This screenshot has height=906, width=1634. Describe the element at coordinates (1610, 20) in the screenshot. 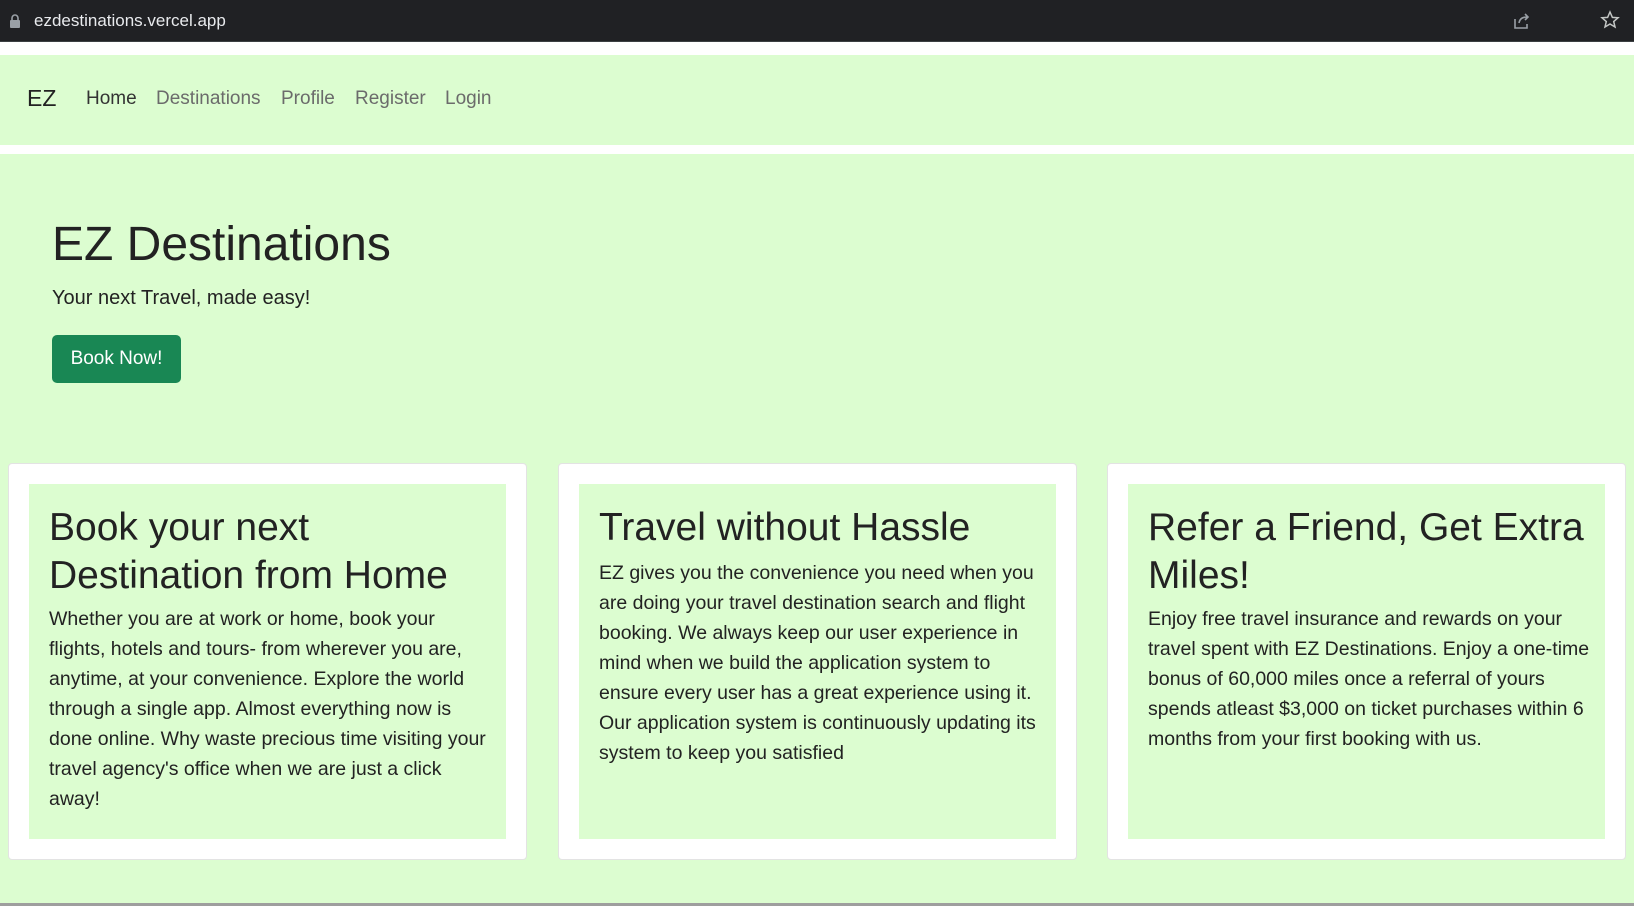

I see `star-icon` at that location.